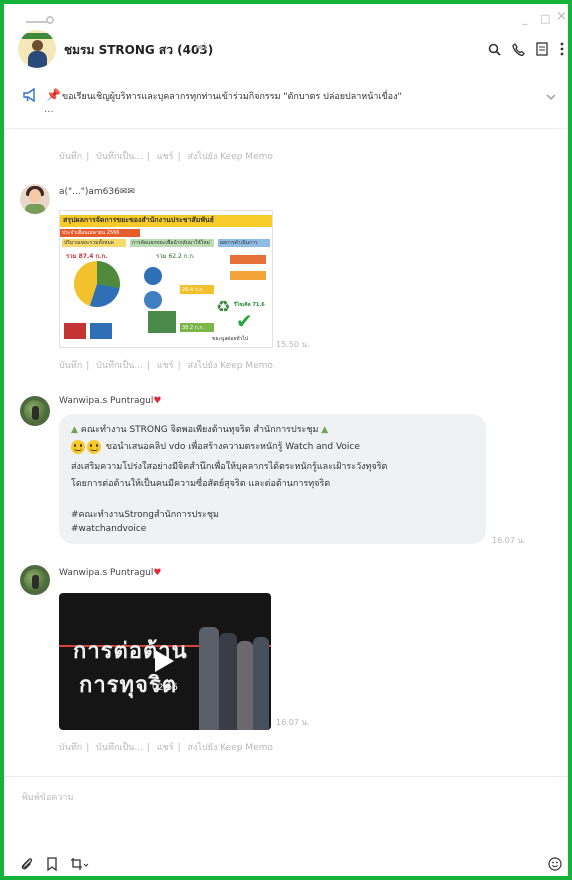 The height and width of the screenshot is (880, 572). Describe the element at coordinates (87, 256) in the screenshot. I see `infographic-amount-total: รวม 87.4 ก.ก.` at that location.